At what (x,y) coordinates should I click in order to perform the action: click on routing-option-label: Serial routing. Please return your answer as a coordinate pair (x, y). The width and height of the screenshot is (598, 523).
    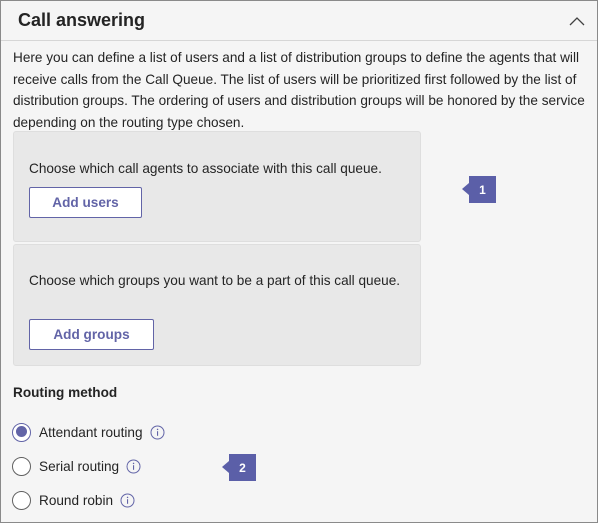
    Looking at the image, I should click on (79, 466).